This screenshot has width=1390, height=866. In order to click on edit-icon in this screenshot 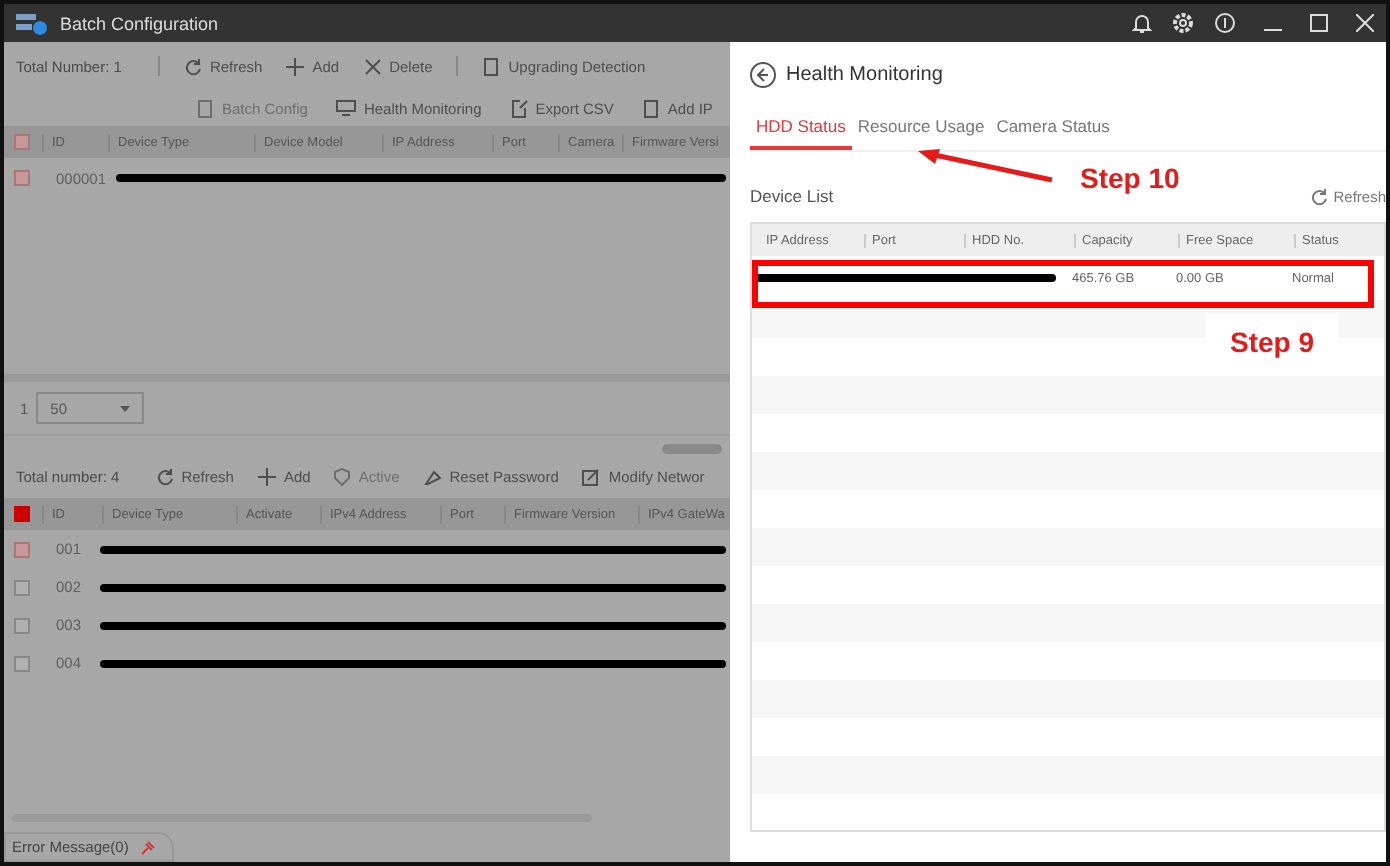, I will do `click(591, 476)`.